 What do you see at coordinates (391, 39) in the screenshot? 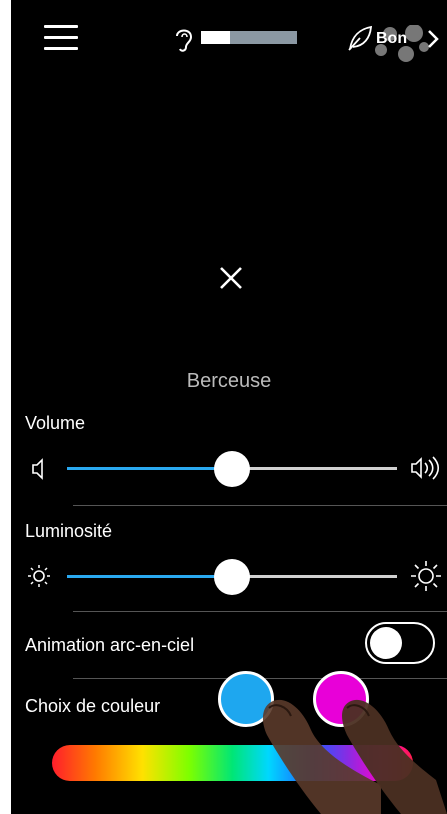
I see `air-quality-label: Bon` at bounding box center [391, 39].